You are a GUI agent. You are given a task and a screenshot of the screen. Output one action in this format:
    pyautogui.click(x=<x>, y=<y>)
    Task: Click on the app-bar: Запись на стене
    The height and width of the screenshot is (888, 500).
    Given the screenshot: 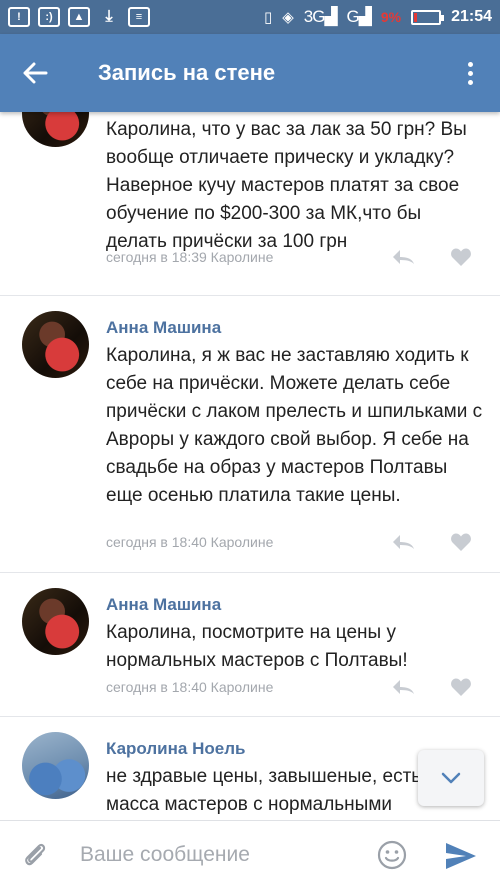 What is the action you would take?
    pyautogui.click(x=250, y=73)
    